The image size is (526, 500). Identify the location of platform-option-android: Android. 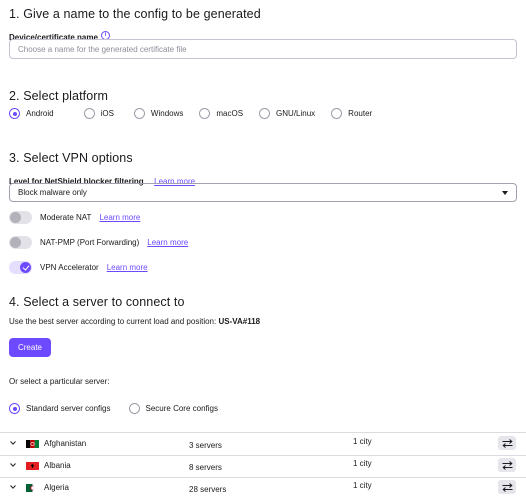
(31, 113).